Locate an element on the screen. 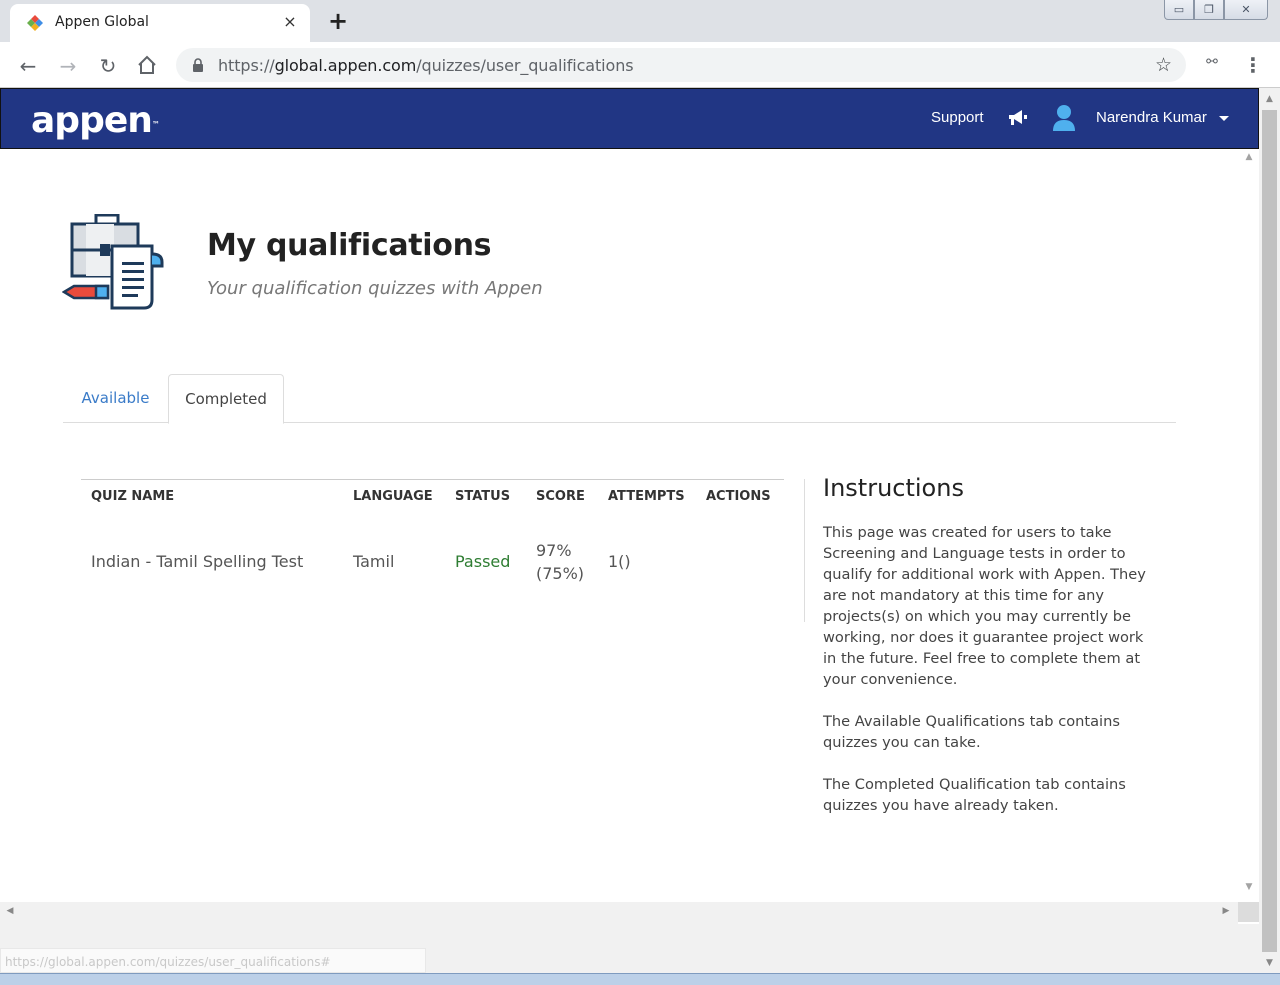 The image size is (1280, 985). column-divider is located at coordinates (804, 550).